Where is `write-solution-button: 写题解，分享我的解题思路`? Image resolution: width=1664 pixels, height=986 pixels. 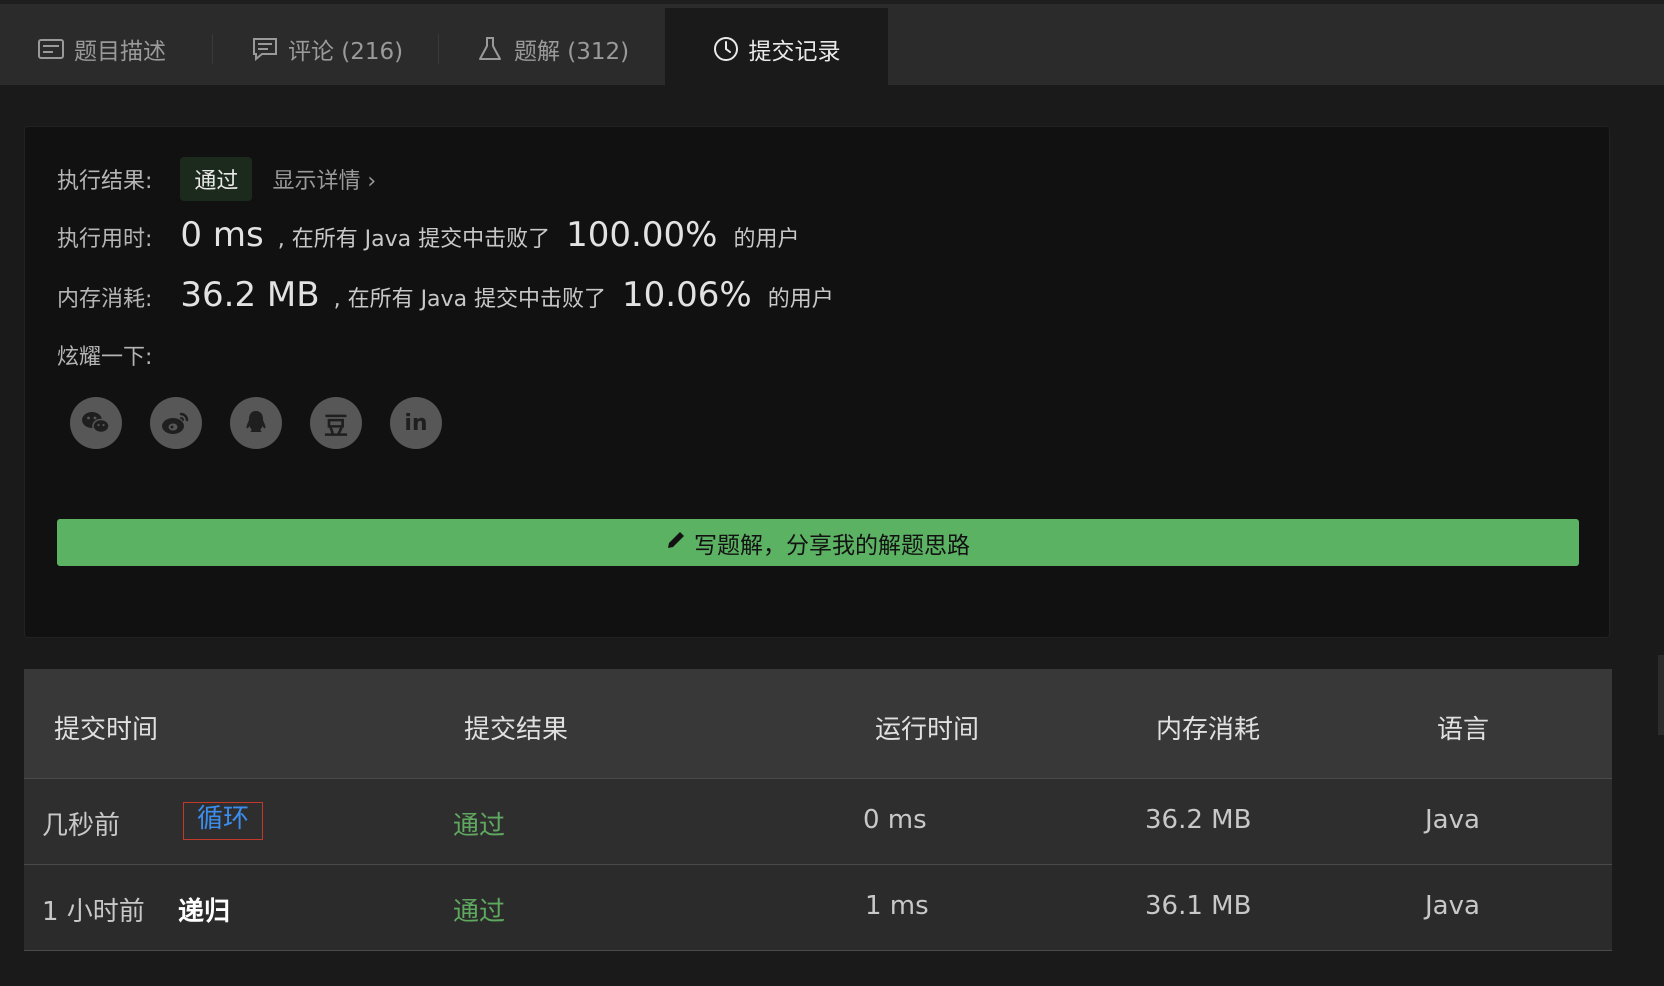
write-solution-button: 写题解，分享我的解题思路 is located at coordinates (818, 542).